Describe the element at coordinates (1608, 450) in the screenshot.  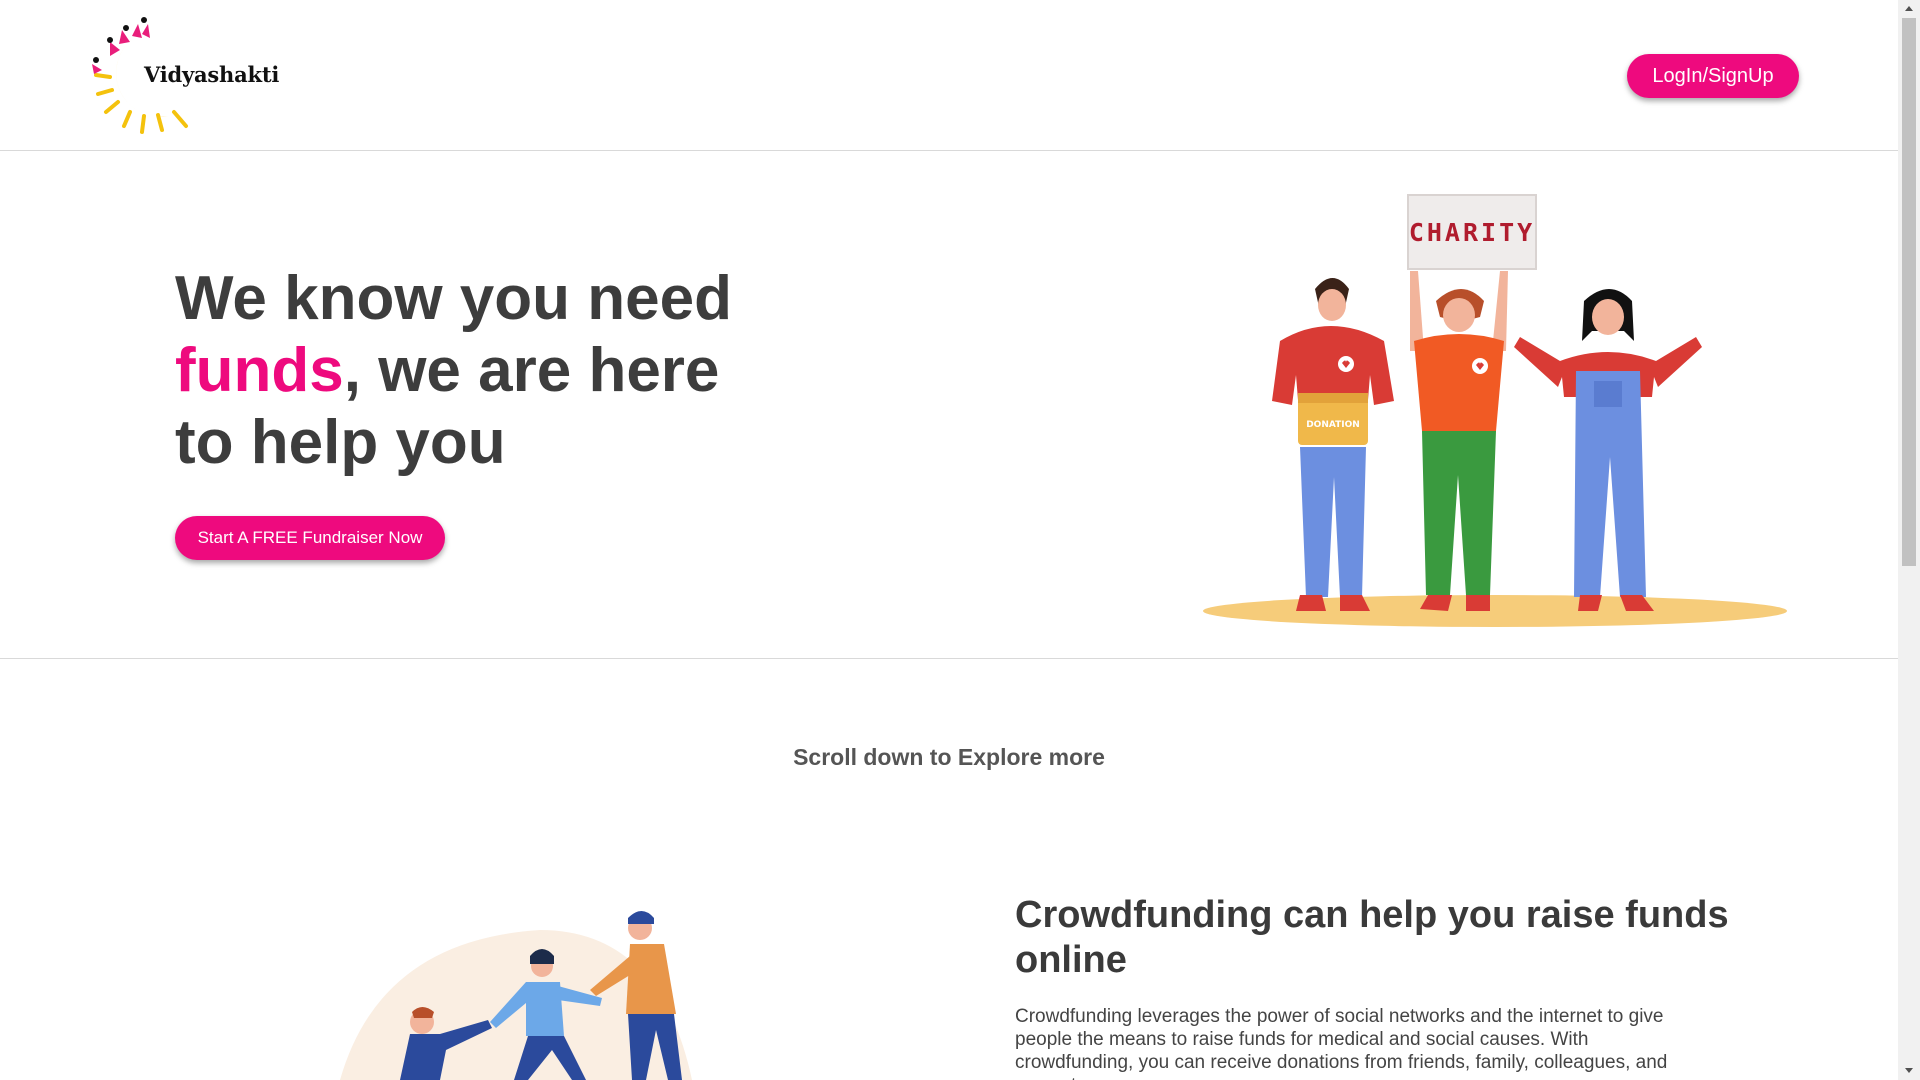
I see `person-overalls` at that location.